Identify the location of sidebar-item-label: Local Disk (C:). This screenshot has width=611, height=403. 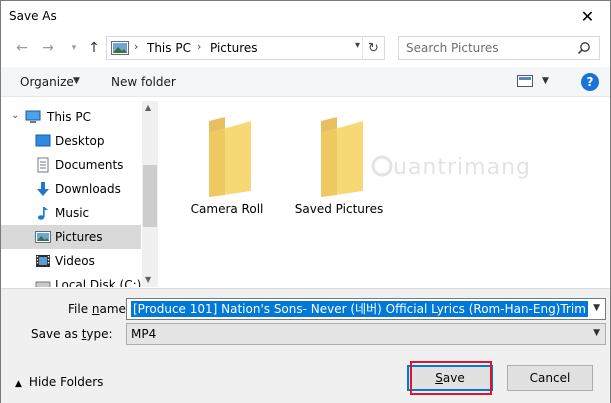
(98, 282).